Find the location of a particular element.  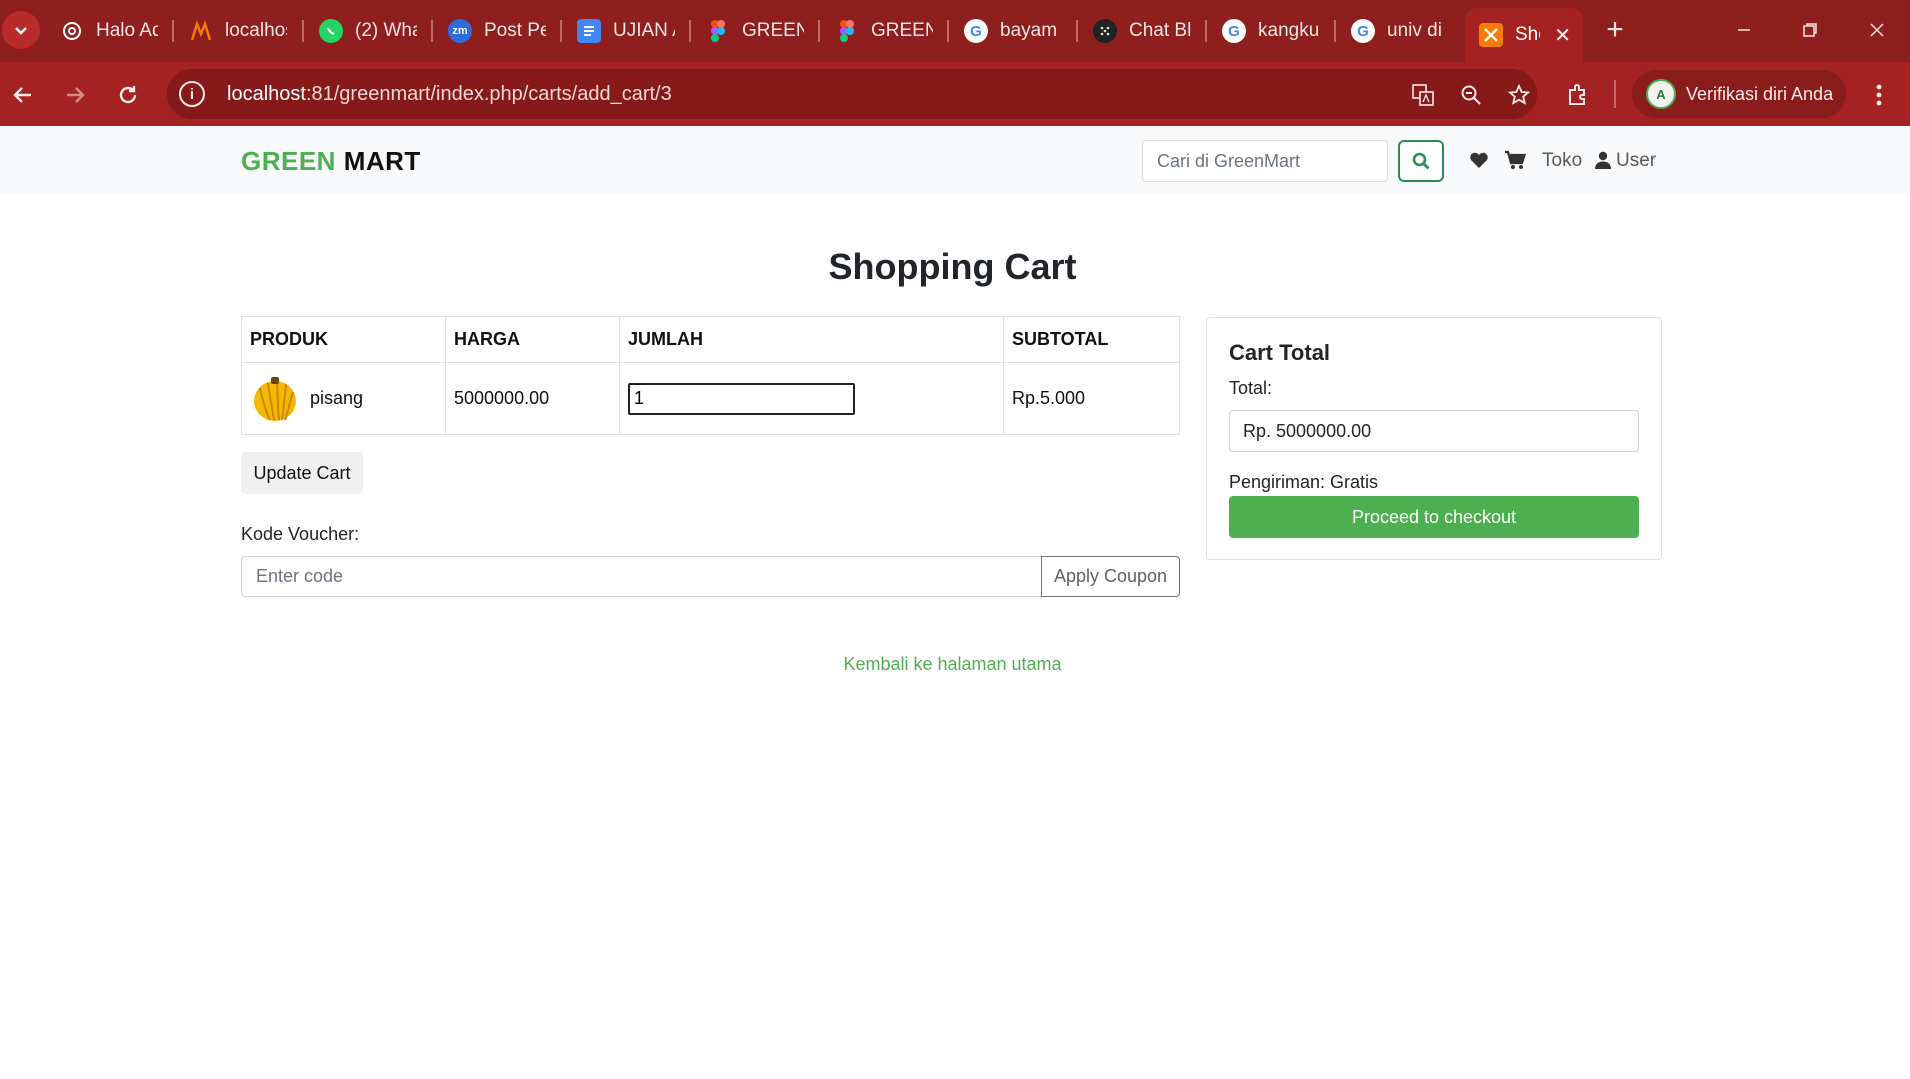

forward-button is located at coordinates (75, 95).